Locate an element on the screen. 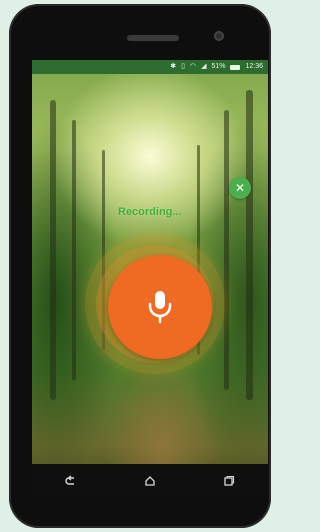 Image resolution: width=320 pixels, height=532 pixels. close-icon: ✕ is located at coordinates (240, 188).